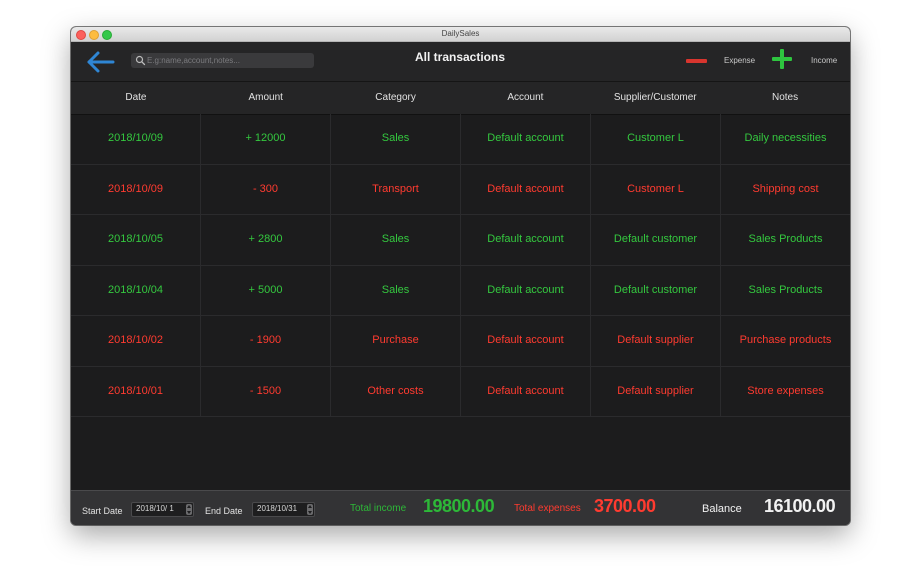 This screenshot has height=576, width=922. What do you see at coordinates (722, 509) in the screenshot?
I see `balance-label: Balance` at bounding box center [722, 509].